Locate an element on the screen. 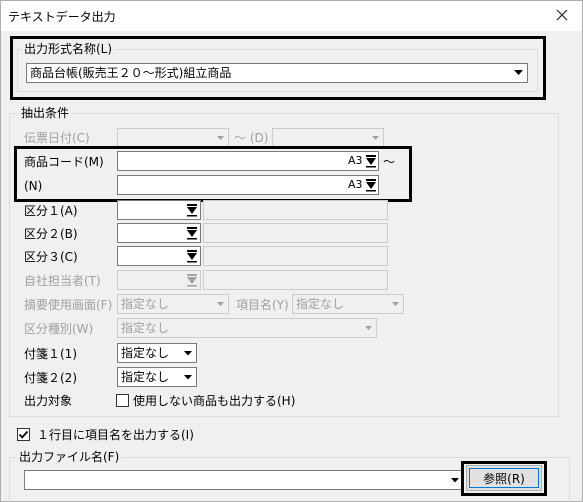 The height and width of the screenshot is (502, 583). slip-date-to-label: ～ (D) is located at coordinates (251, 138).